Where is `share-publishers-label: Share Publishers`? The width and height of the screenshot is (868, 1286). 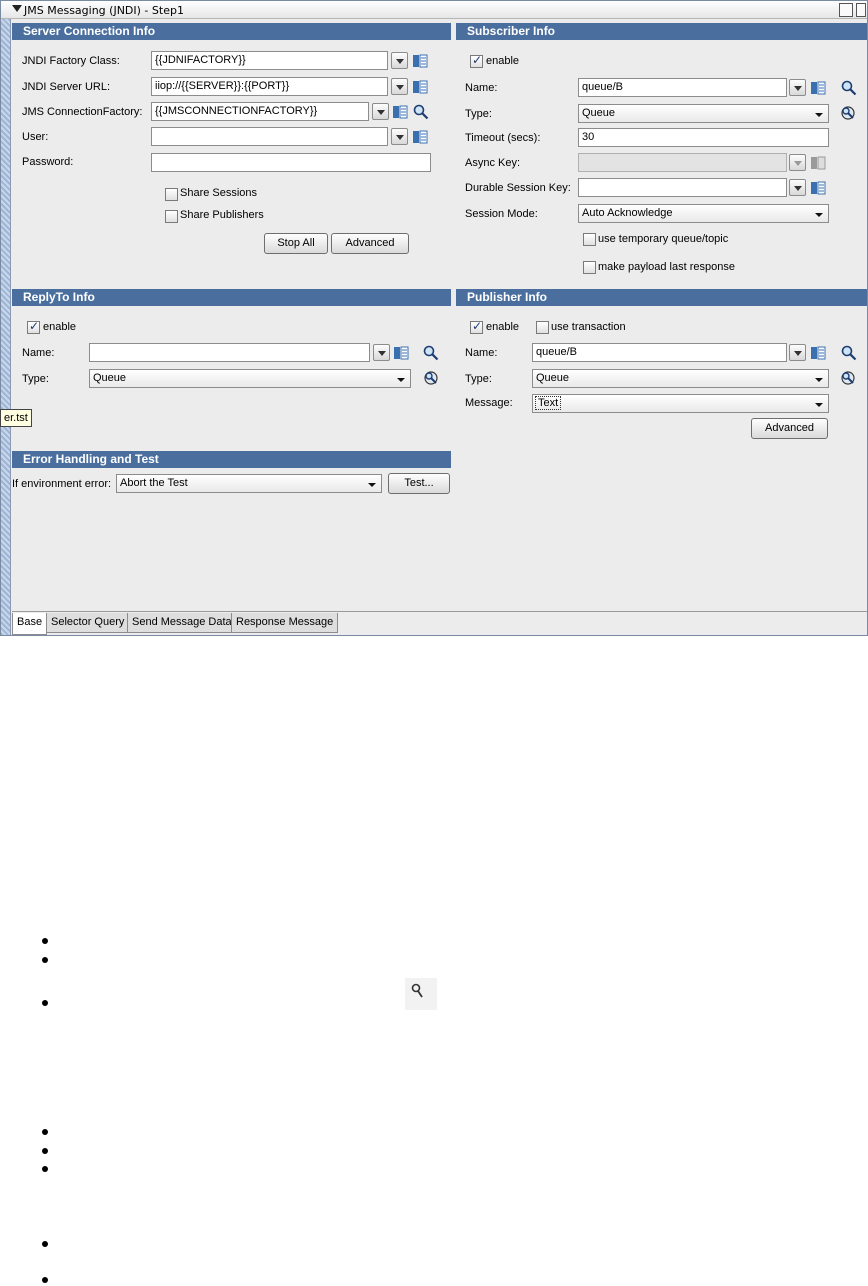
share-publishers-label: Share Publishers is located at coordinates (222, 215).